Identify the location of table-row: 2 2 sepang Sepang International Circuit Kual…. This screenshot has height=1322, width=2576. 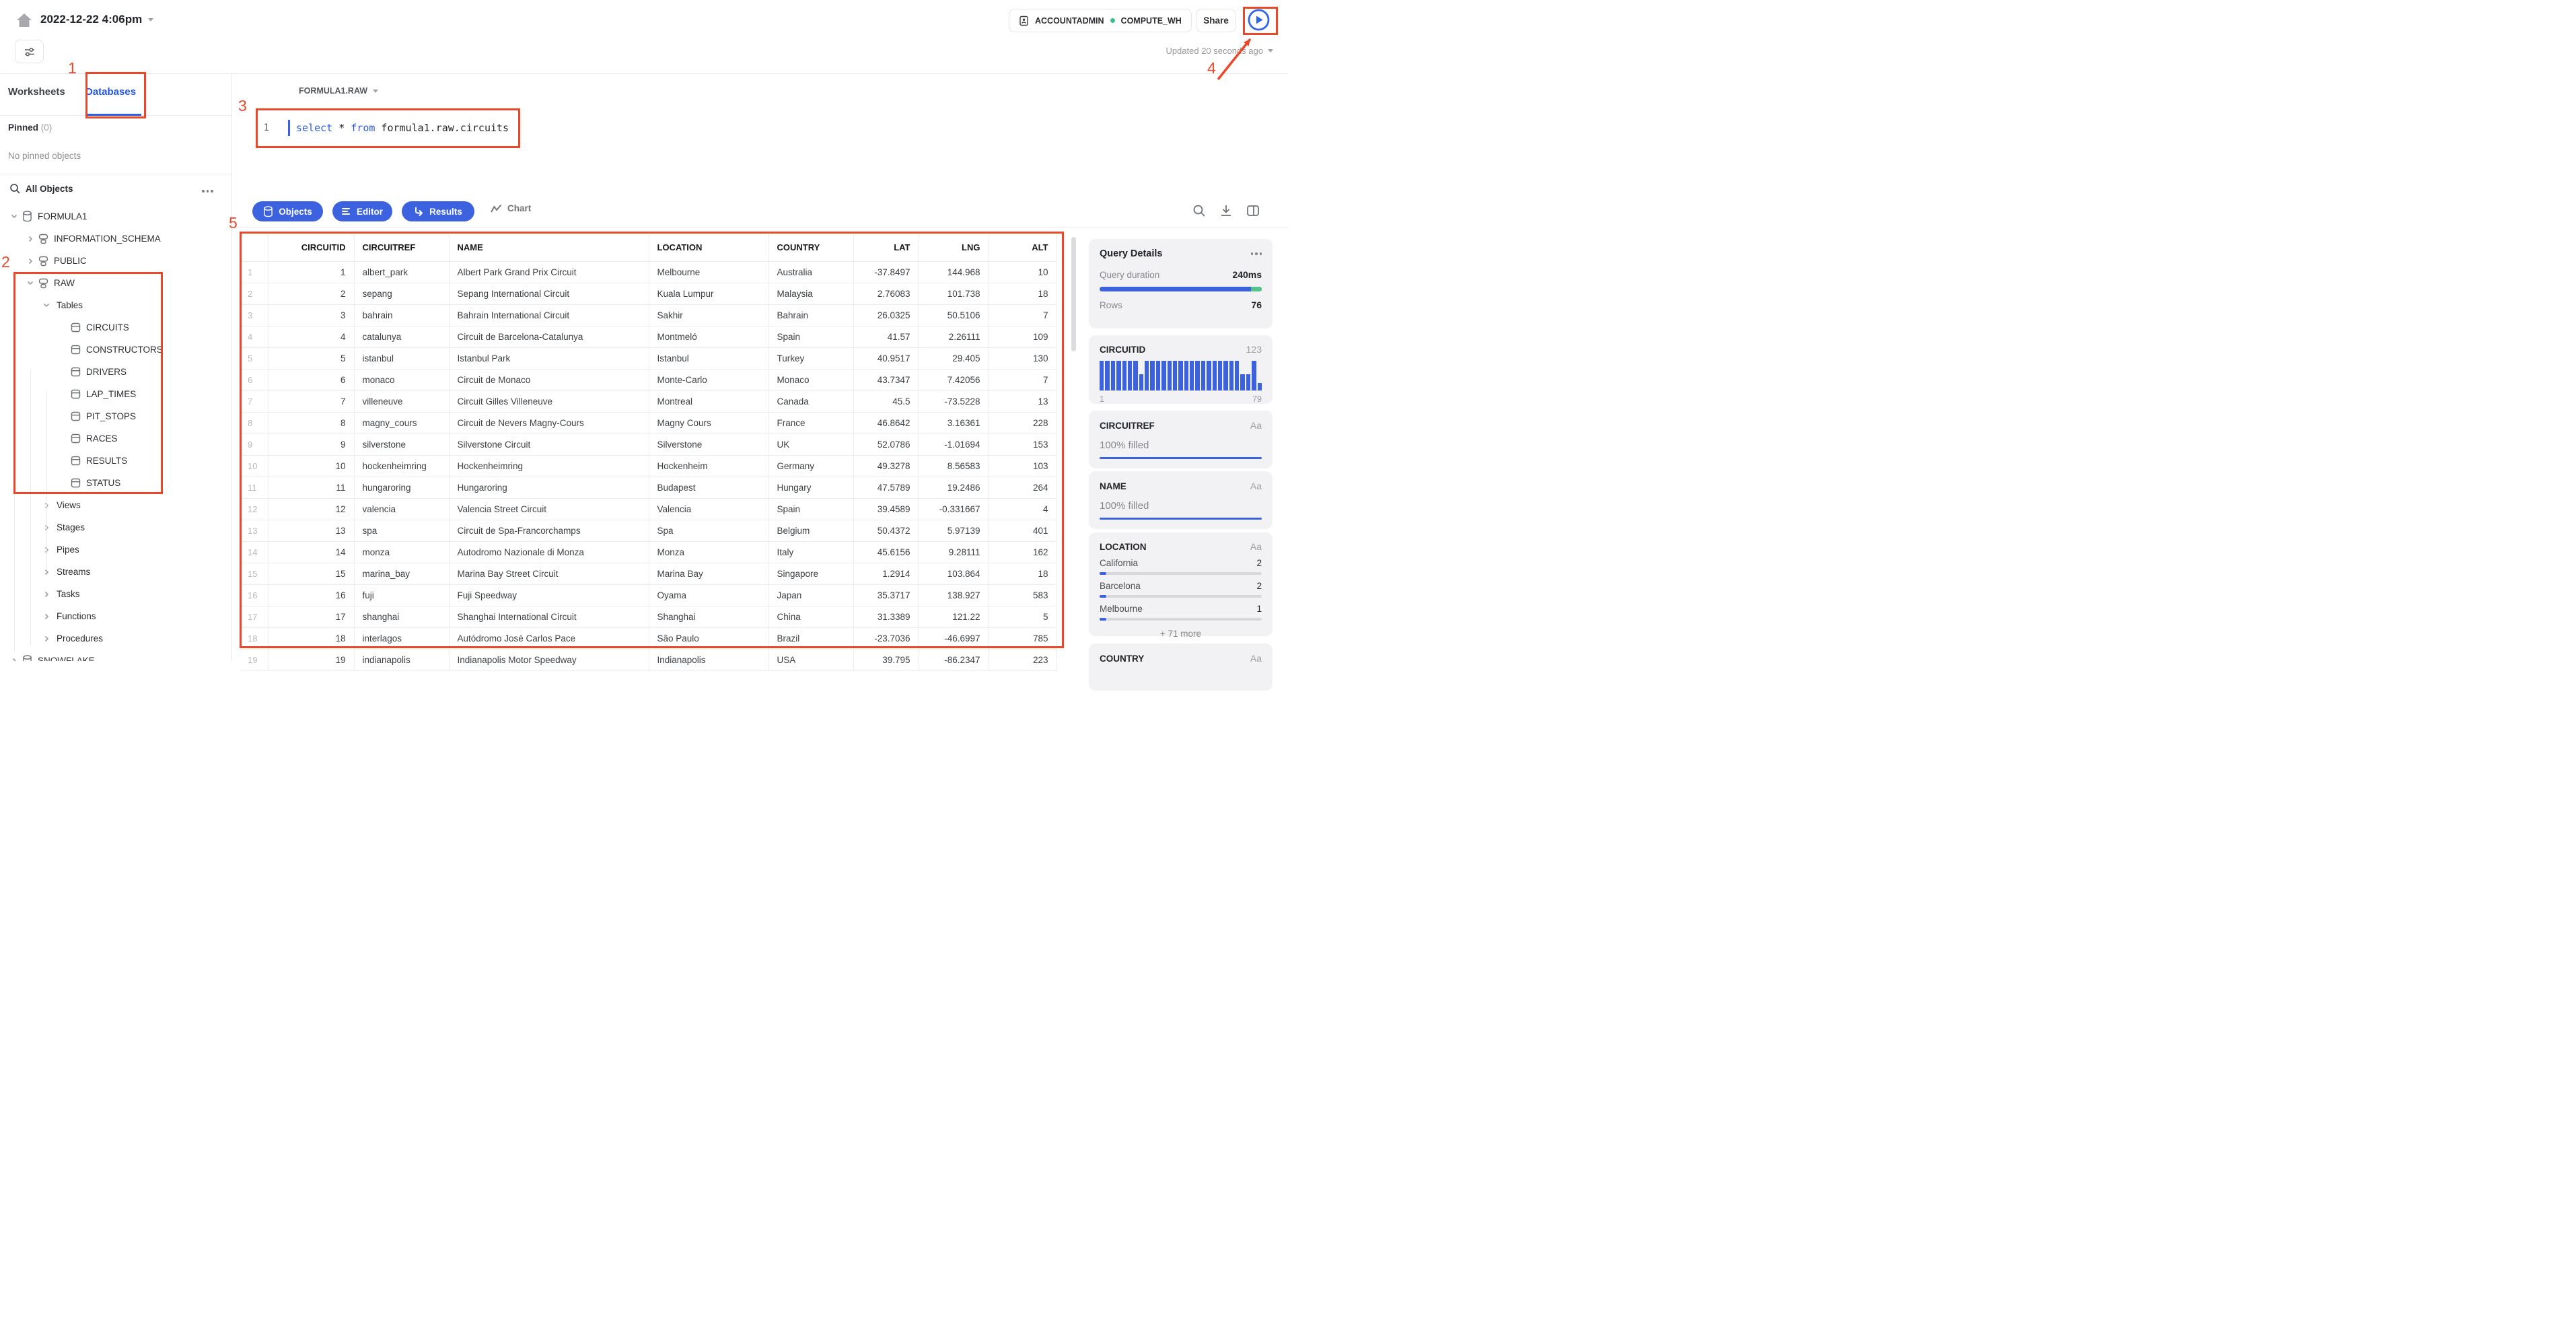
(649, 294).